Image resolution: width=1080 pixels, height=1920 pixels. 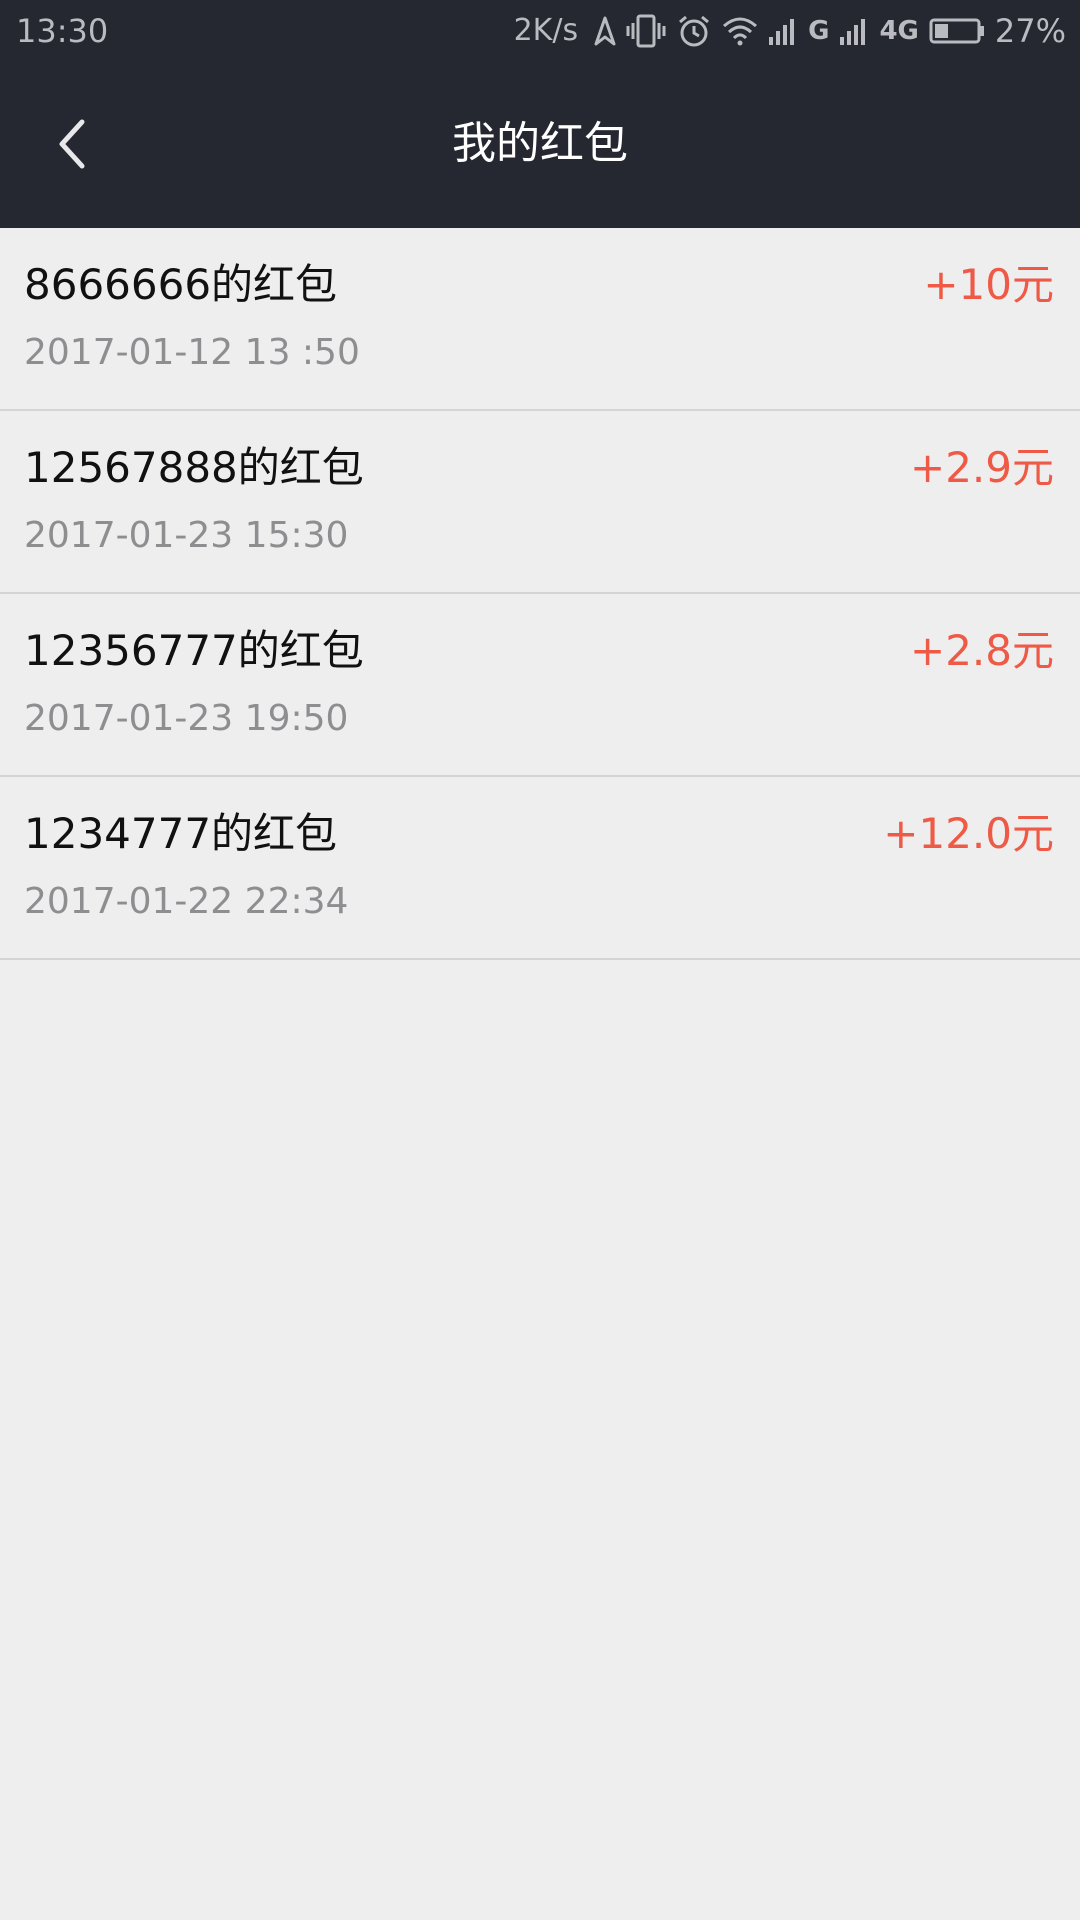 What do you see at coordinates (982, 467) in the screenshot?
I see `red-packet-amount: +2.9元` at bounding box center [982, 467].